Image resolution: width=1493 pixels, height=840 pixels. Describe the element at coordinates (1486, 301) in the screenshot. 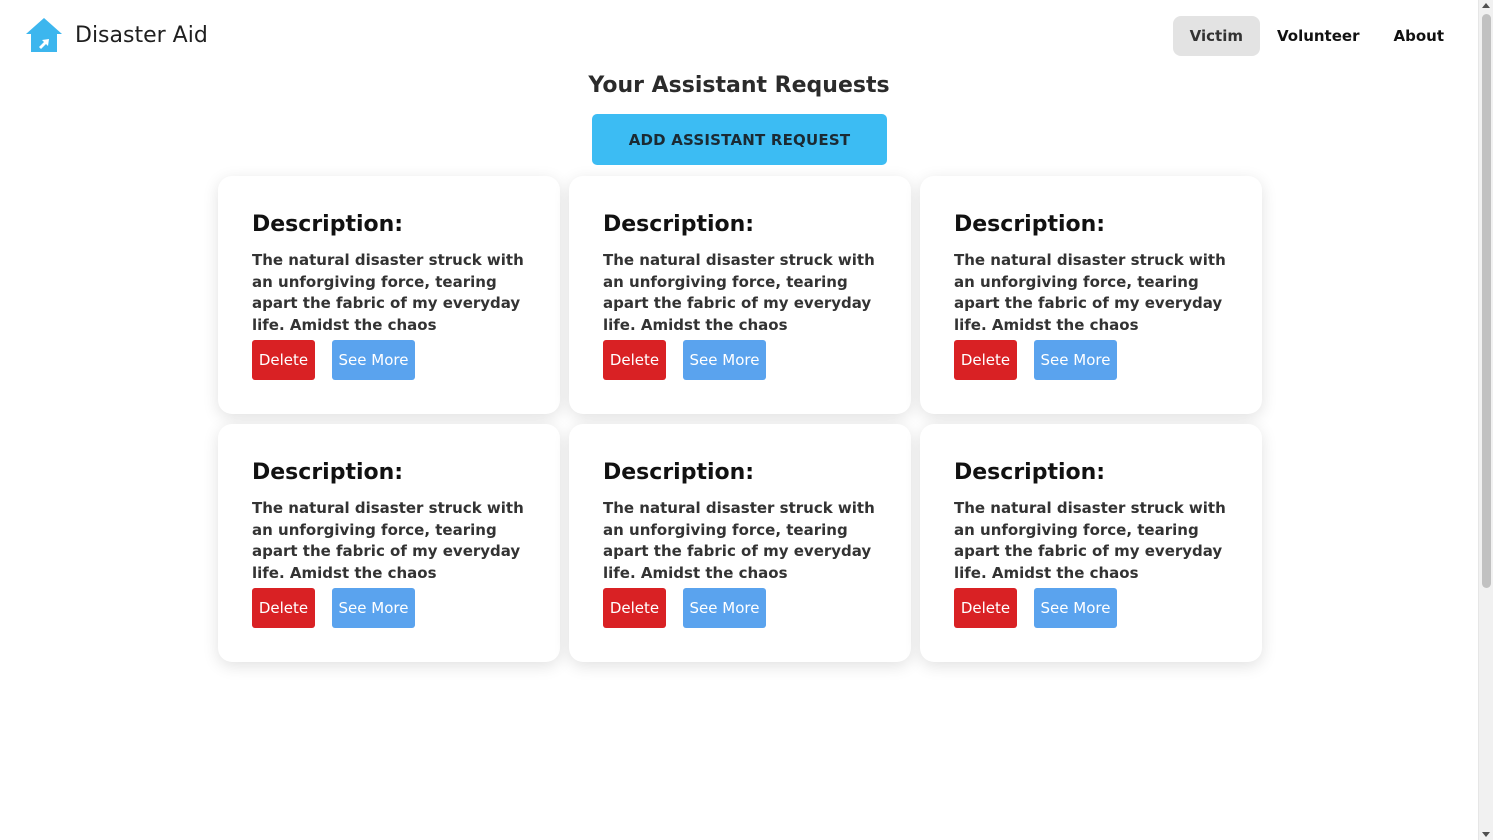

I see `scrollbar-thumb` at that location.